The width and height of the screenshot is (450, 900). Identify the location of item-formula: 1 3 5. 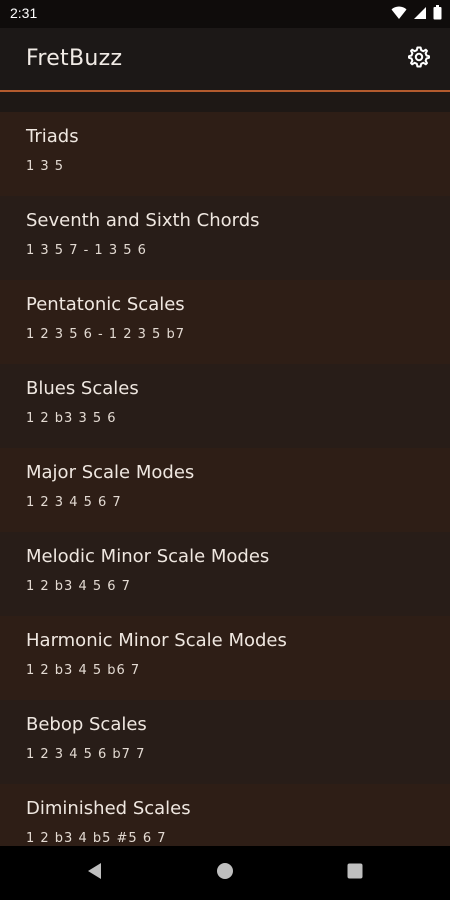
(45, 166).